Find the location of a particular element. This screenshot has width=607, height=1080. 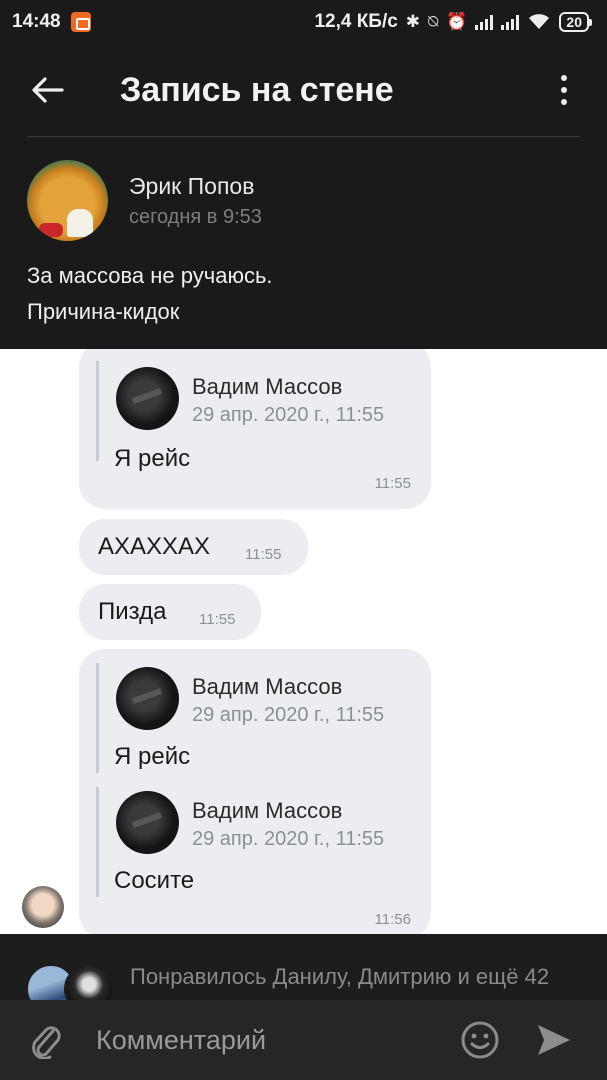

post-text: За массова не ручаюсь. Причина-кидок is located at coordinates (150, 294).